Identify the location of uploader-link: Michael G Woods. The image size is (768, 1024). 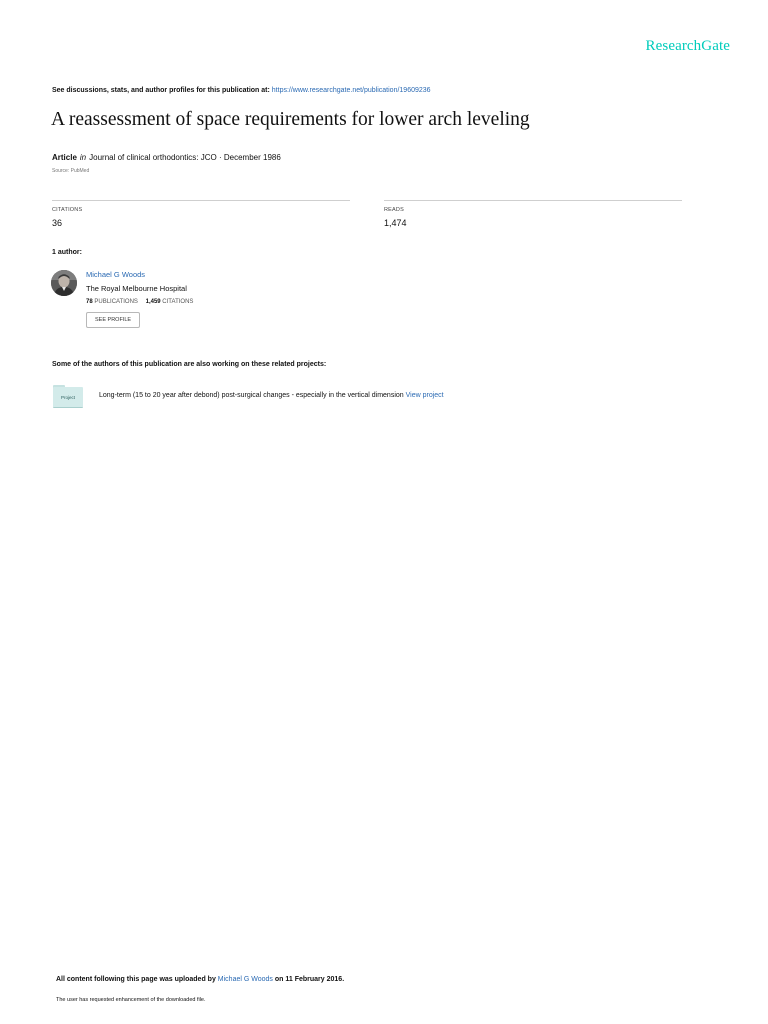
(245, 979).